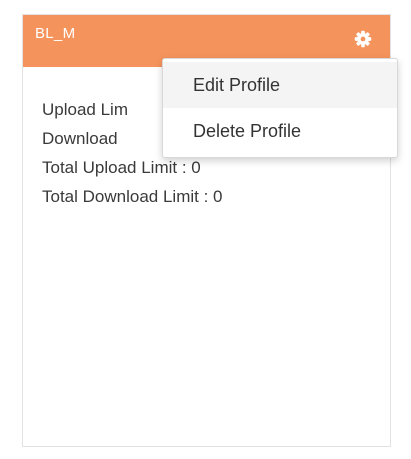 The image size is (411, 459). What do you see at coordinates (363, 39) in the screenshot?
I see `gear-icon` at bounding box center [363, 39].